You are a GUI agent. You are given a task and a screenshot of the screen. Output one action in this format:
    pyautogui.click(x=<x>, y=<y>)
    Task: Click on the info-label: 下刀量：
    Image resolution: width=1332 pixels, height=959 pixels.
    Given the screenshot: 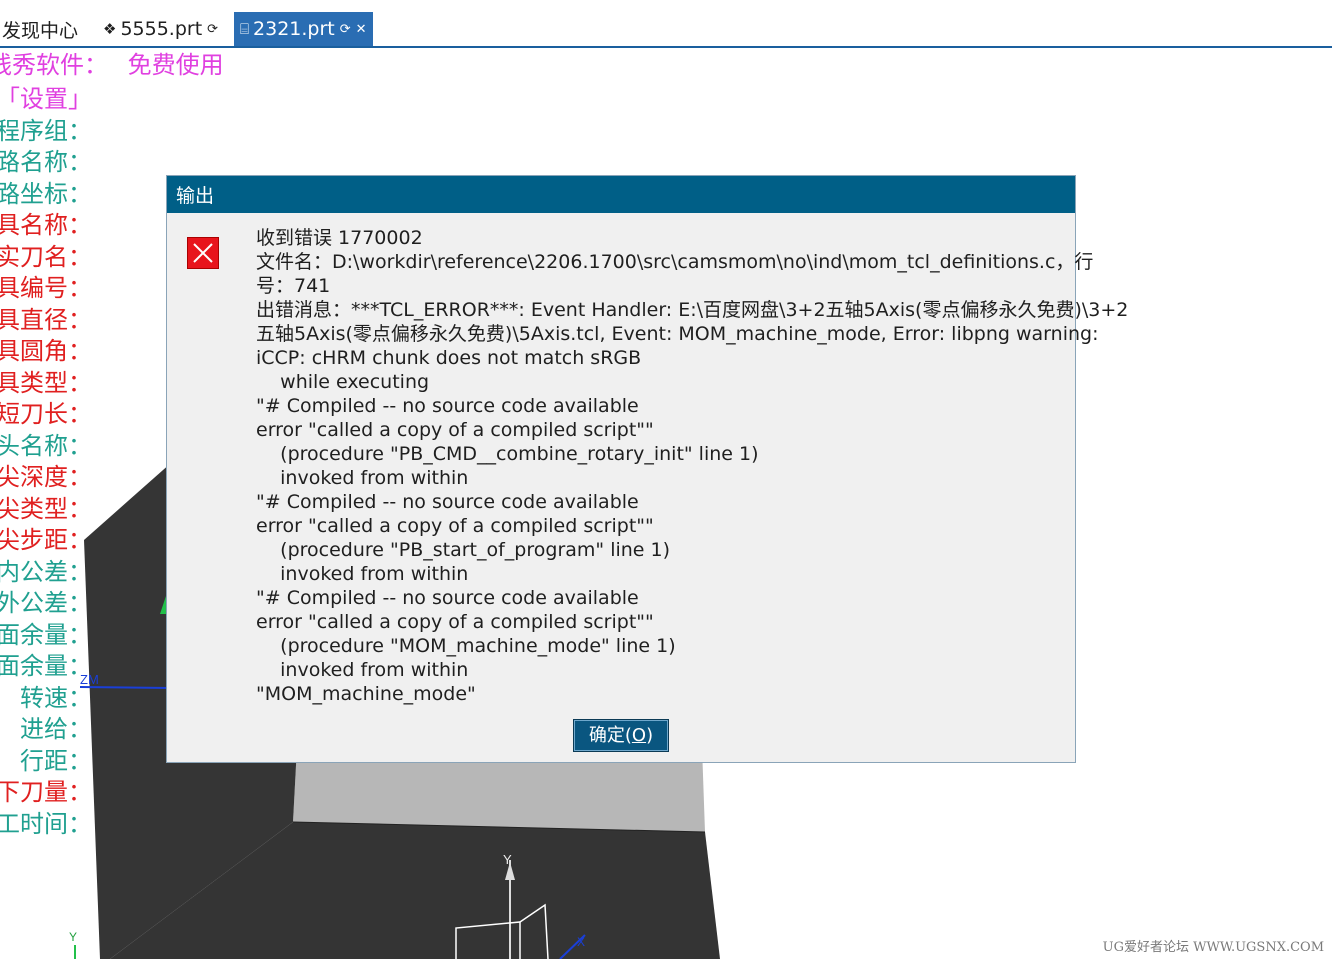 What is the action you would take?
    pyautogui.click(x=46, y=792)
    